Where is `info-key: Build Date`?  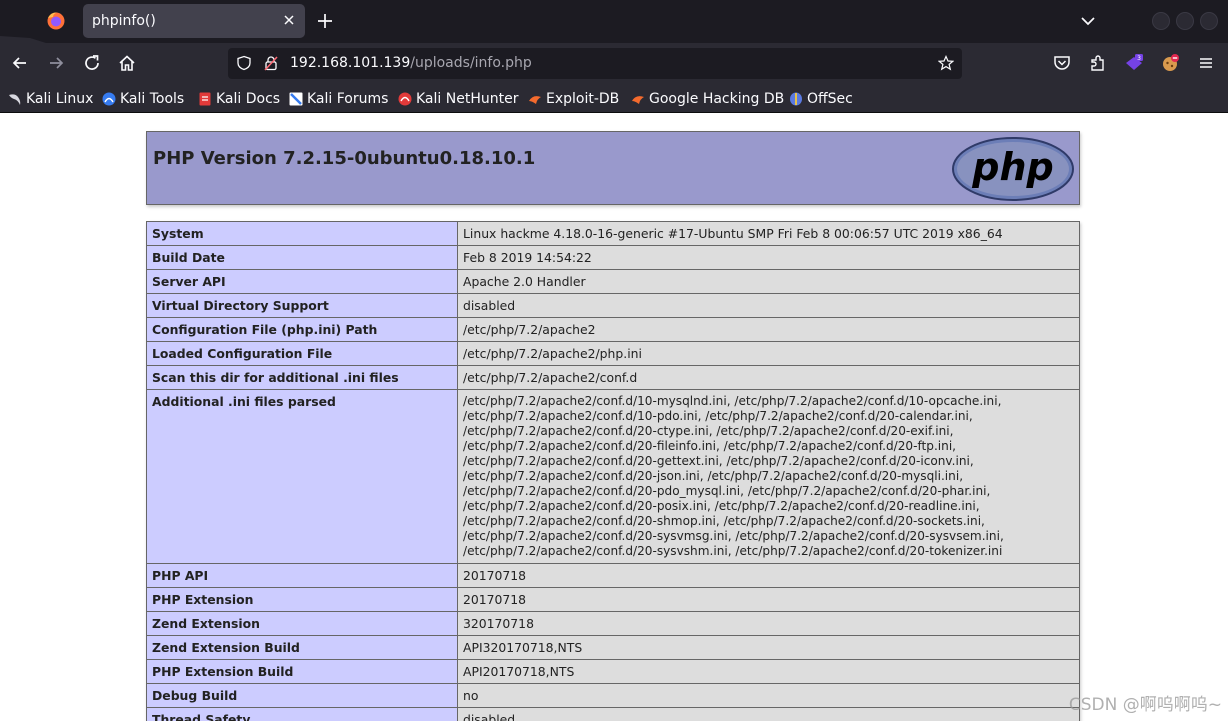
info-key: Build Date is located at coordinates (302, 257).